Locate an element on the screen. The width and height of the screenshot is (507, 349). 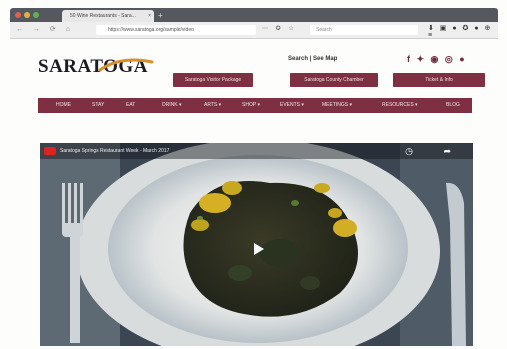
window-minimize-icon is located at coordinates (27, 15).